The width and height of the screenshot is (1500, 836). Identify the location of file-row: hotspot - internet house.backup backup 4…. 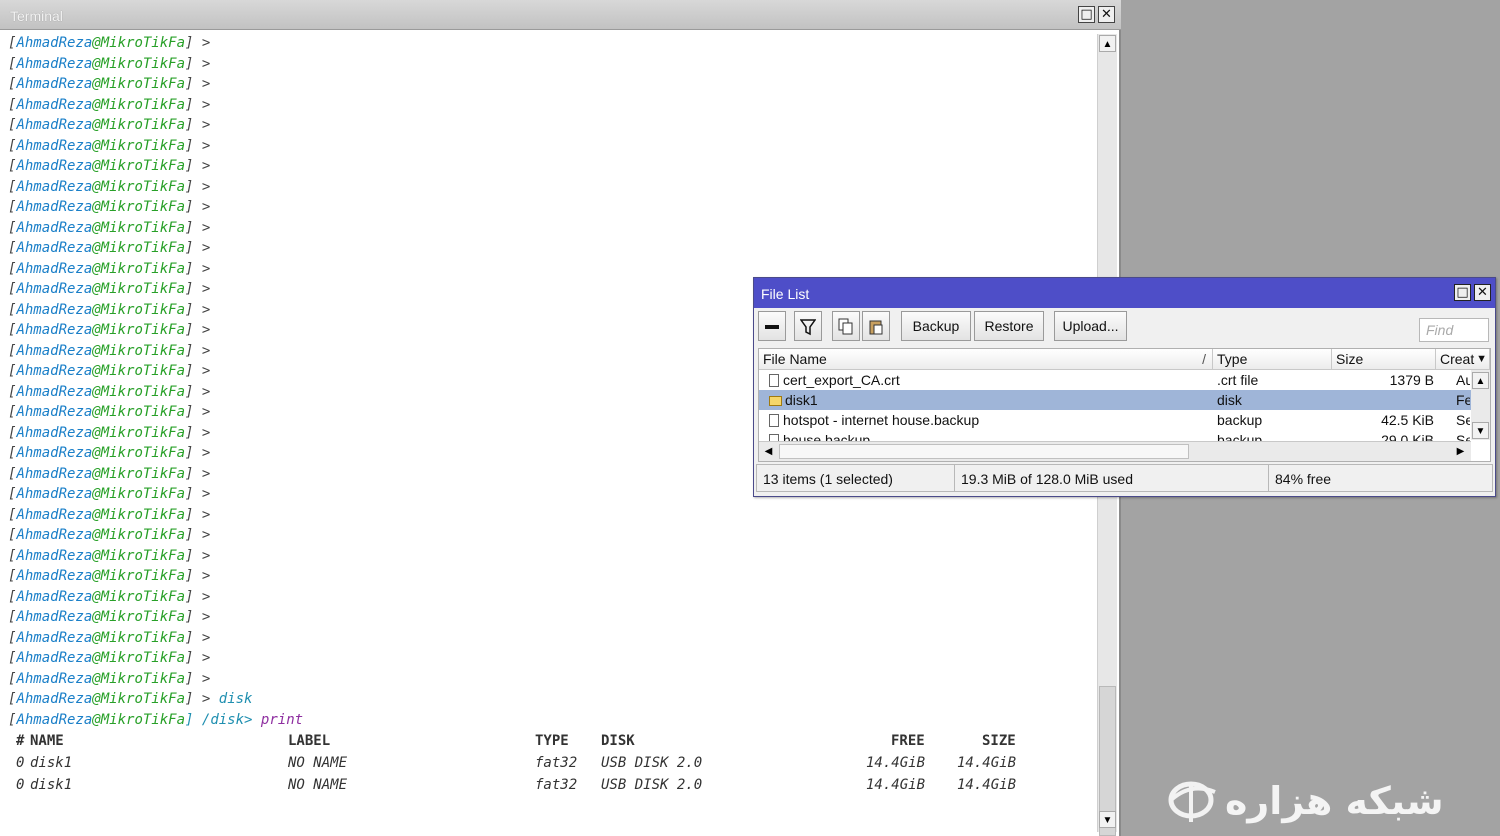
(1124, 420).